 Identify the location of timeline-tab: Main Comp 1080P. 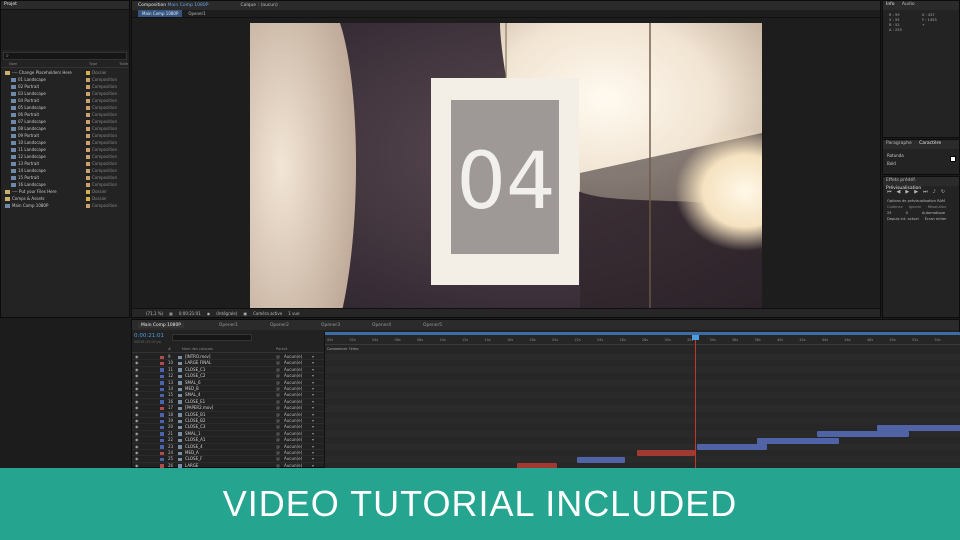
(161, 325).